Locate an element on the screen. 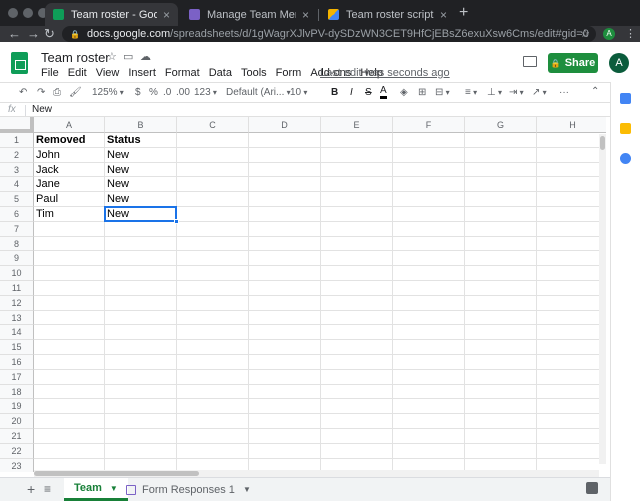 The image size is (640, 501). cell-h6 is located at coordinates (571, 214).